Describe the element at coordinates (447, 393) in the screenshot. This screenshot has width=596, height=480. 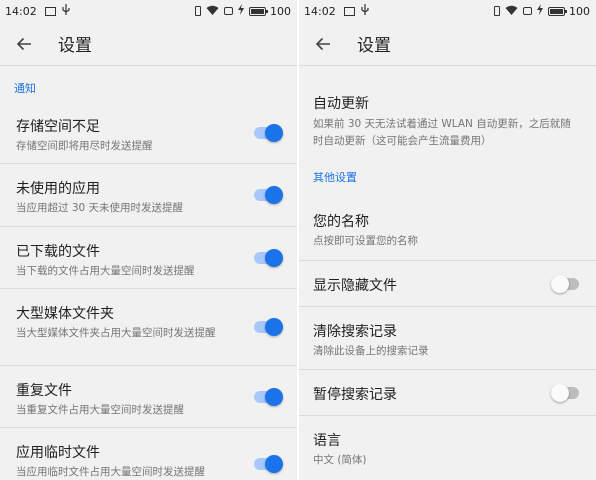
I see `setting-pause-search-history: 暂停搜索记录` at that location.